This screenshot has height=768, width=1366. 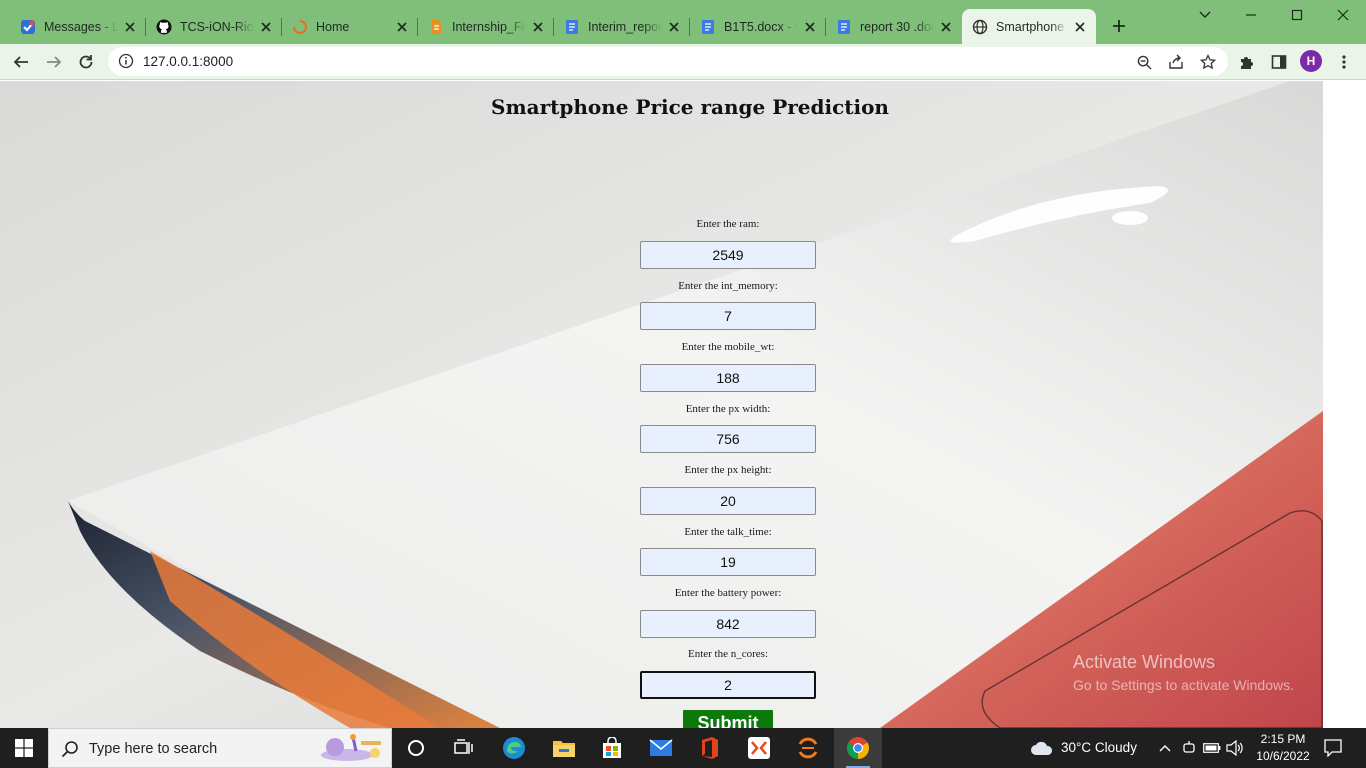 What do you see at coordinates (728, 378) in the screenshot?
I see `mobile-wt-input` at bounding box center [728, 378].